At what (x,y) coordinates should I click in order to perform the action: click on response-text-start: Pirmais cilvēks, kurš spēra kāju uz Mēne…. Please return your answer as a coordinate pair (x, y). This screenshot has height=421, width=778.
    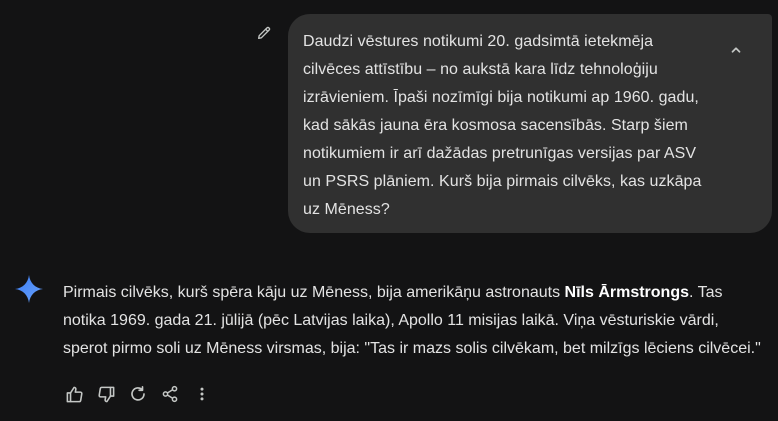
    Looking at the image, I should click on (314, 292).